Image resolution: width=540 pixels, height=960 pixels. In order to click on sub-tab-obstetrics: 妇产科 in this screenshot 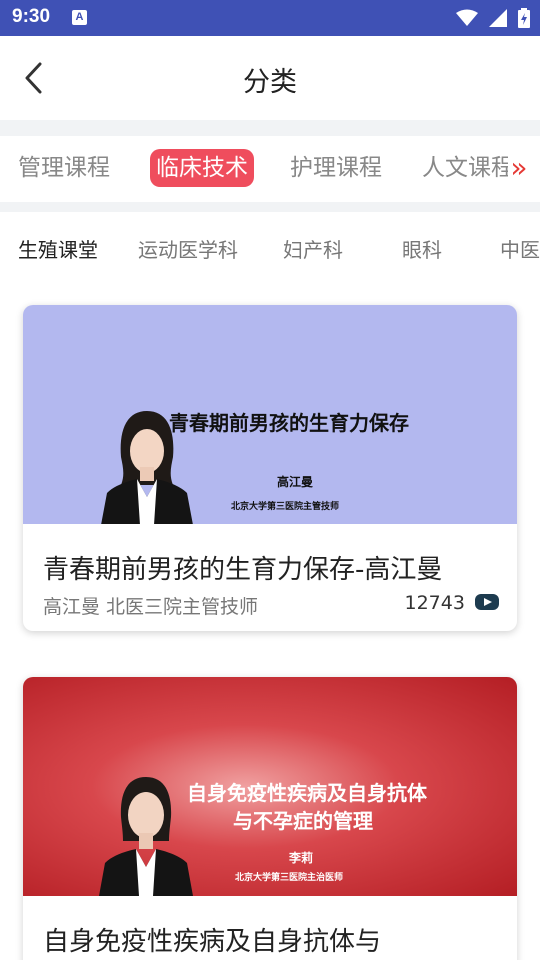, I will do `click(313, 248)`.